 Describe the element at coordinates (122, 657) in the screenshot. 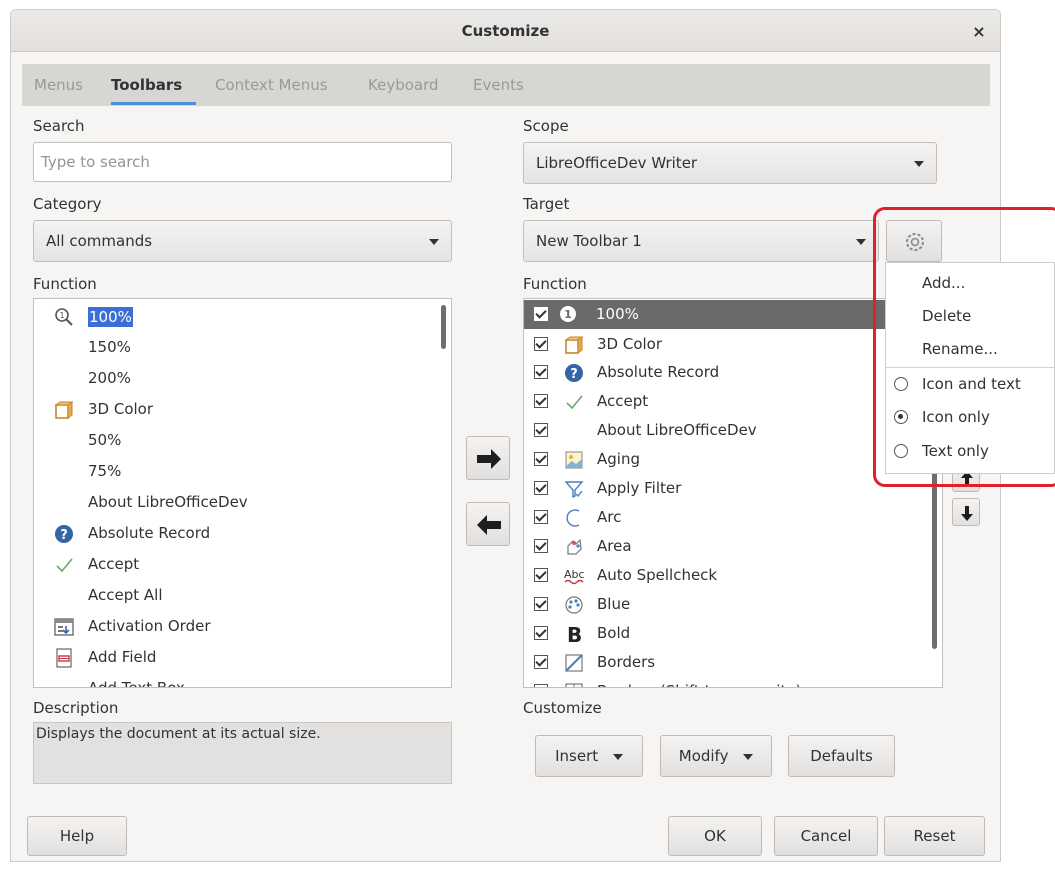

I see `list-item-label: Add Field` at that location.